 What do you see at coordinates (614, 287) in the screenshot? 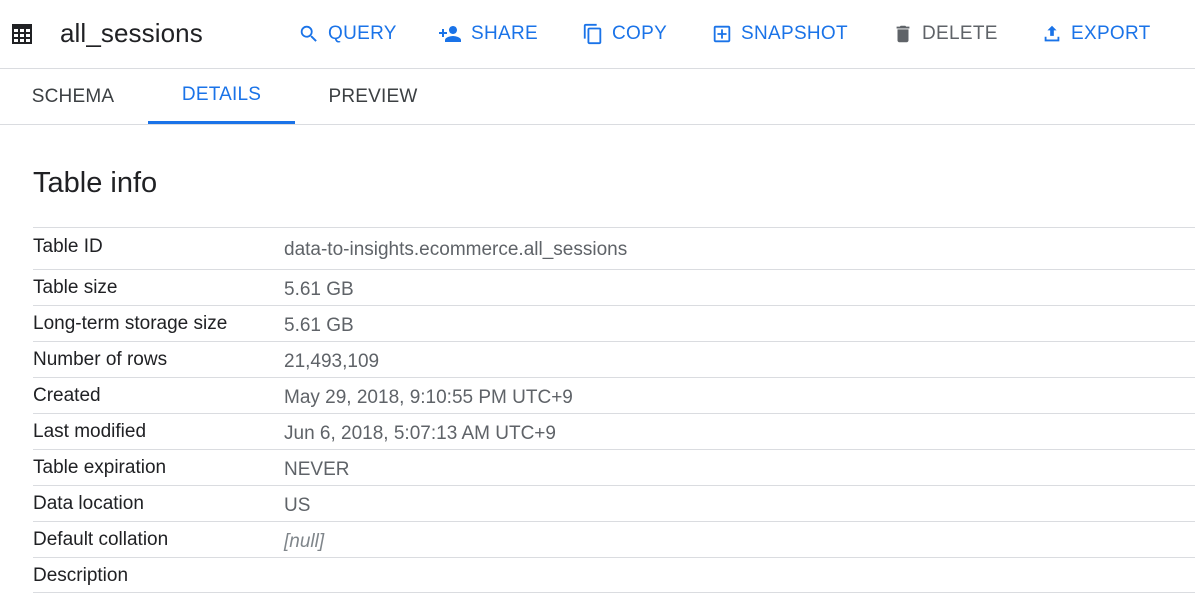
I see `table-row: Table size 5.61 GB` at bounding box center [614, 287].